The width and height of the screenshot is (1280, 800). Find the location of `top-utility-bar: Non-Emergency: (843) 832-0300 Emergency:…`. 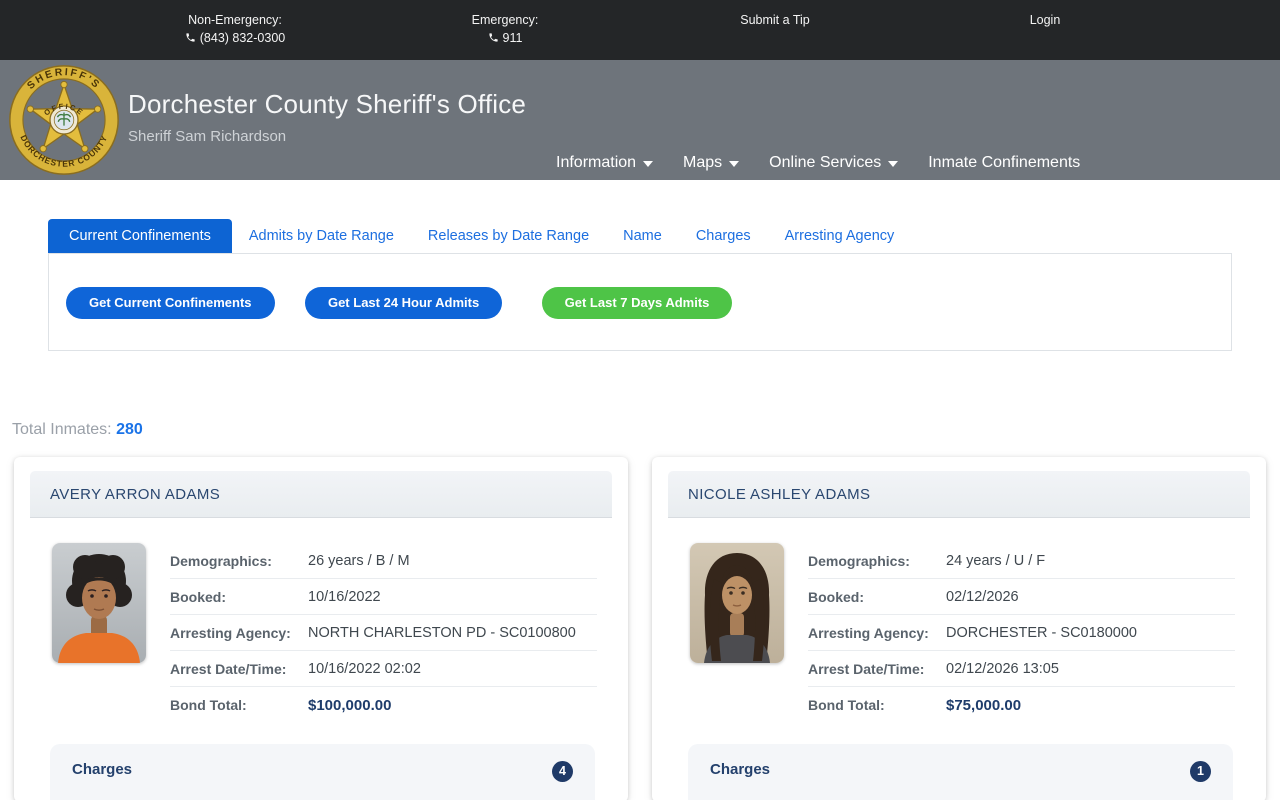

top-utility-bar: Non-Emergency: (843) 832-0300 Emergency:… is located at coordinates (640, 30).